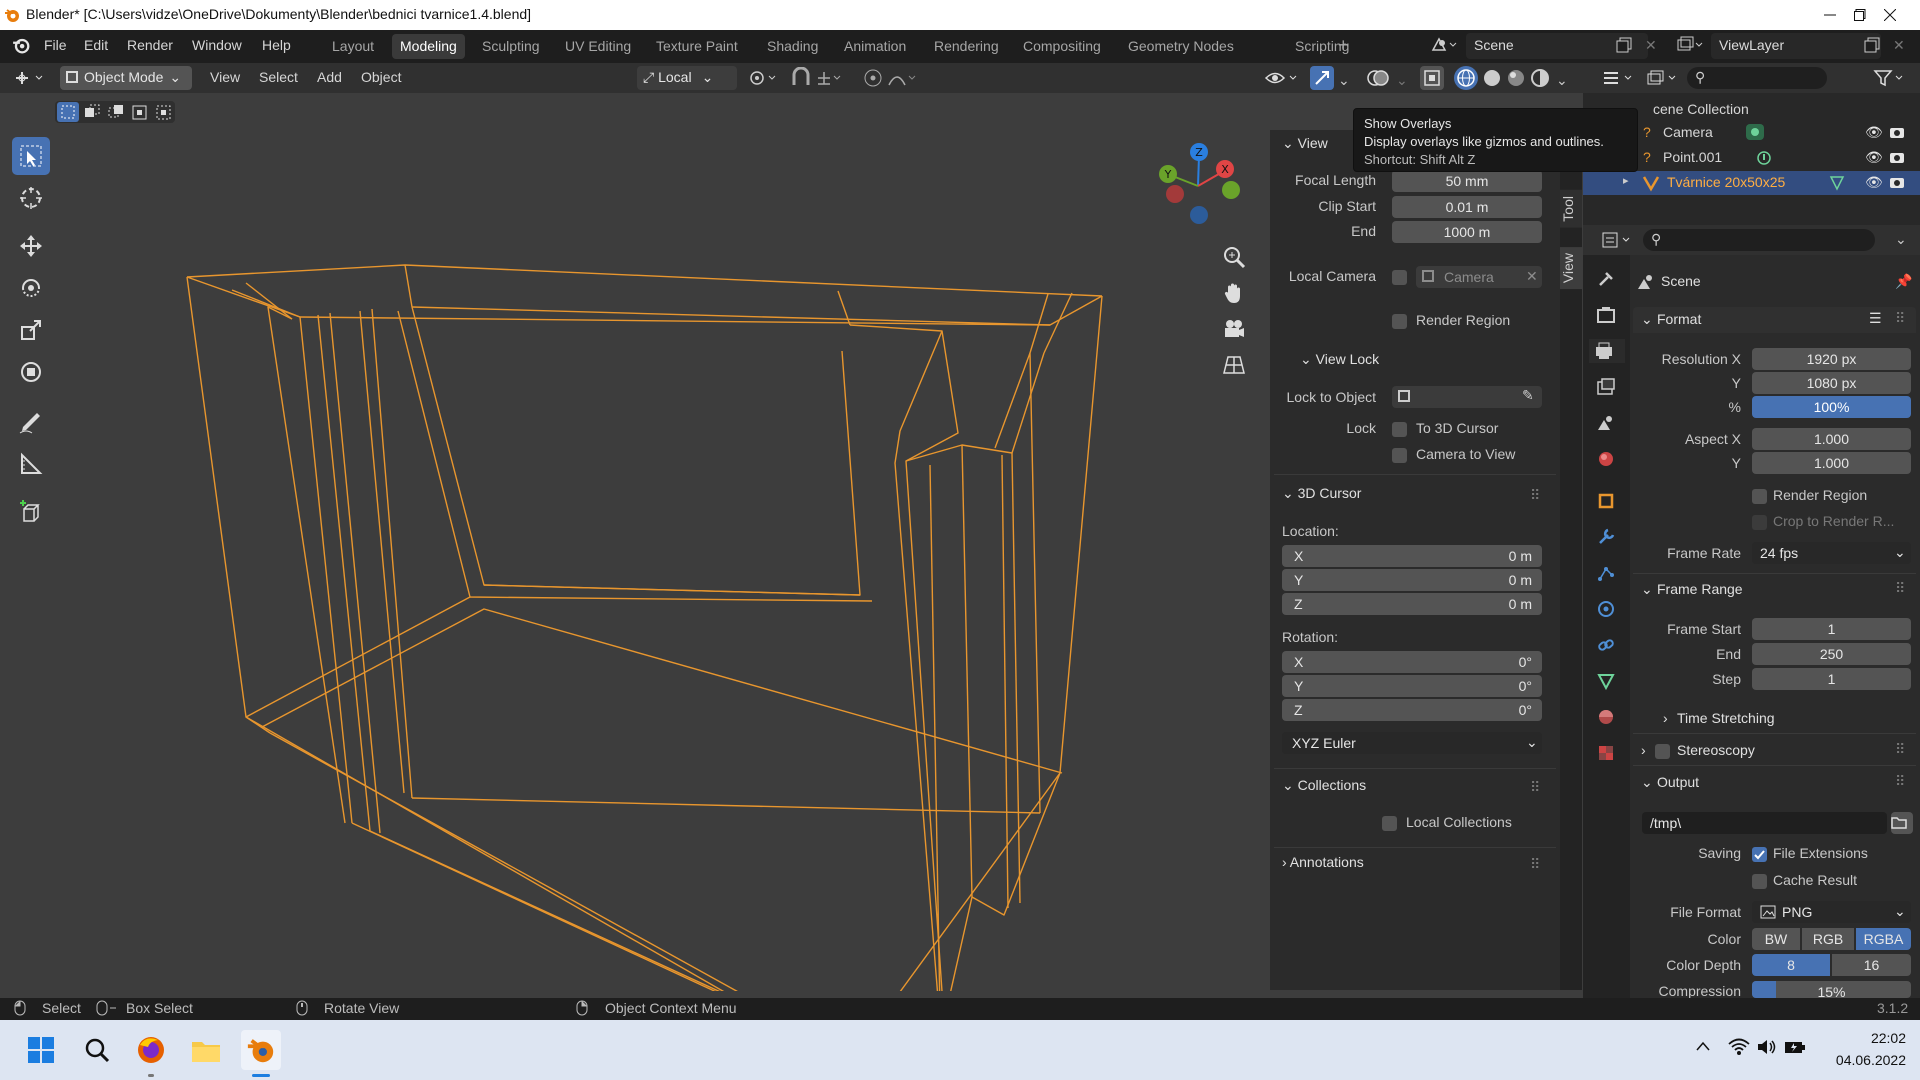 This screenshot has width=1920, height=1080. I want to click on cursor-location-y-field: Y 0 m, so click(1412, 580).